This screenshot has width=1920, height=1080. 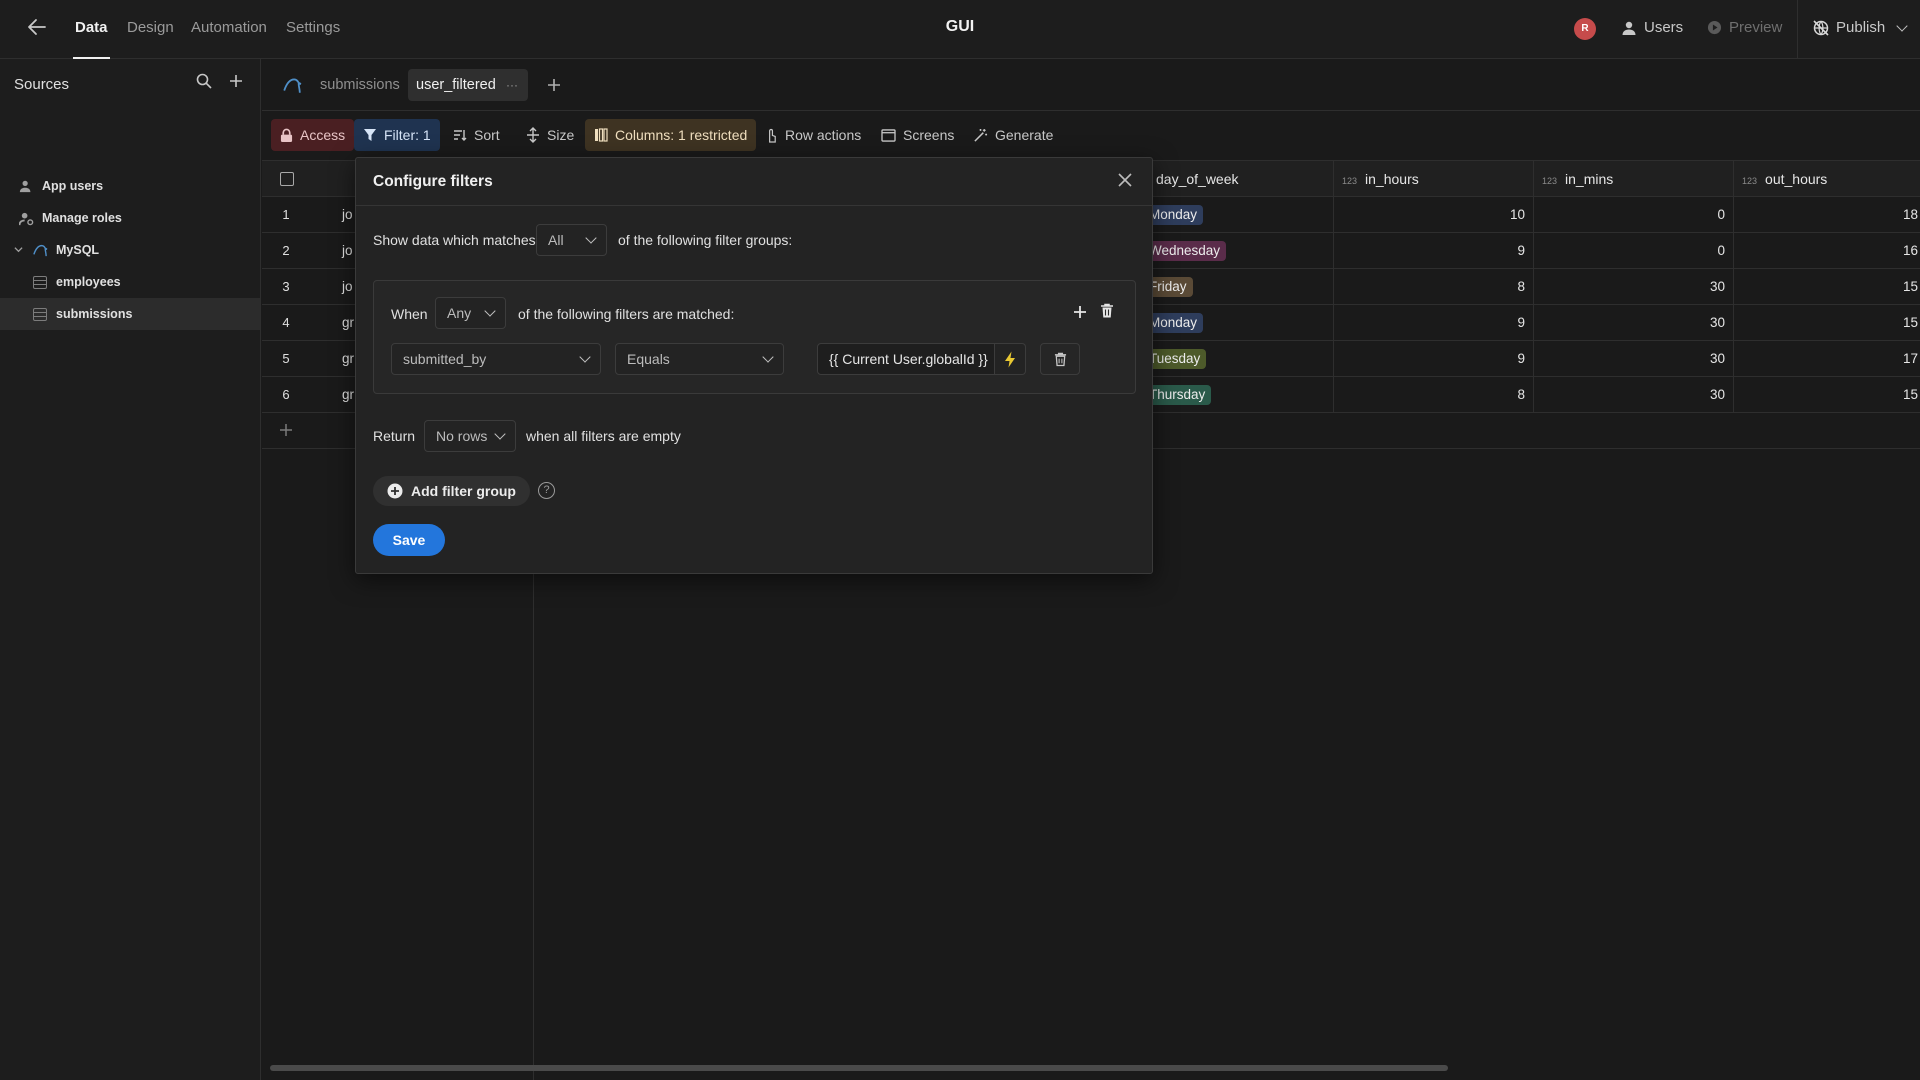 What do you see at coordinates (626, 314) in the screenshot?
I see `when-suffix: of the following filters are matched:` at bounding box center [626, 314].